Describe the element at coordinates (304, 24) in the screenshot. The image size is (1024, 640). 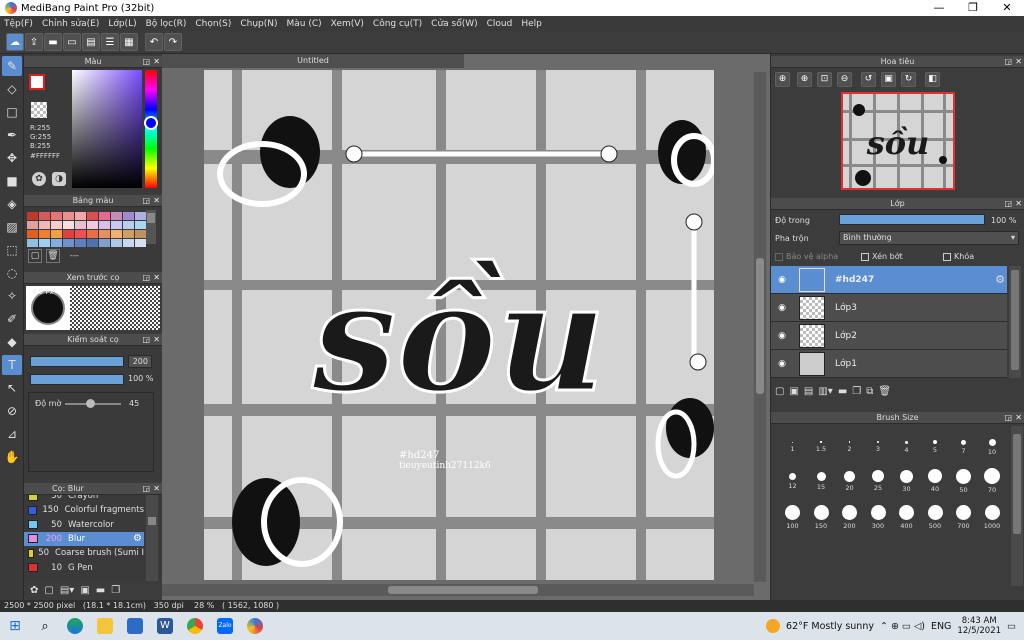
I see `menu-color: Màu (C)` at that location.